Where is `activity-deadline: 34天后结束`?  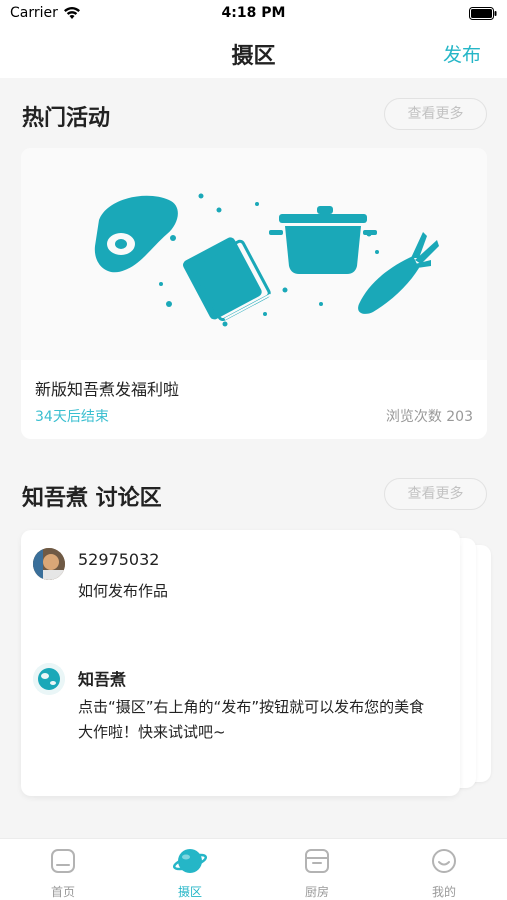 activity-deadline: 34天后结束 is located at coordinates (72, 417).